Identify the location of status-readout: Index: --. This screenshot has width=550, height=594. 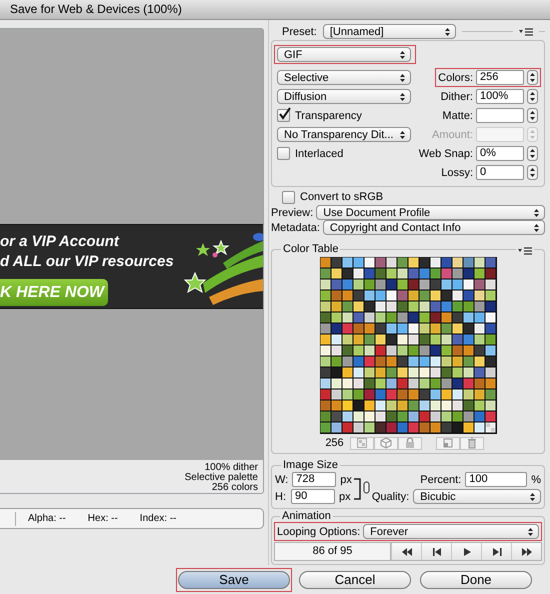
(158, 518).